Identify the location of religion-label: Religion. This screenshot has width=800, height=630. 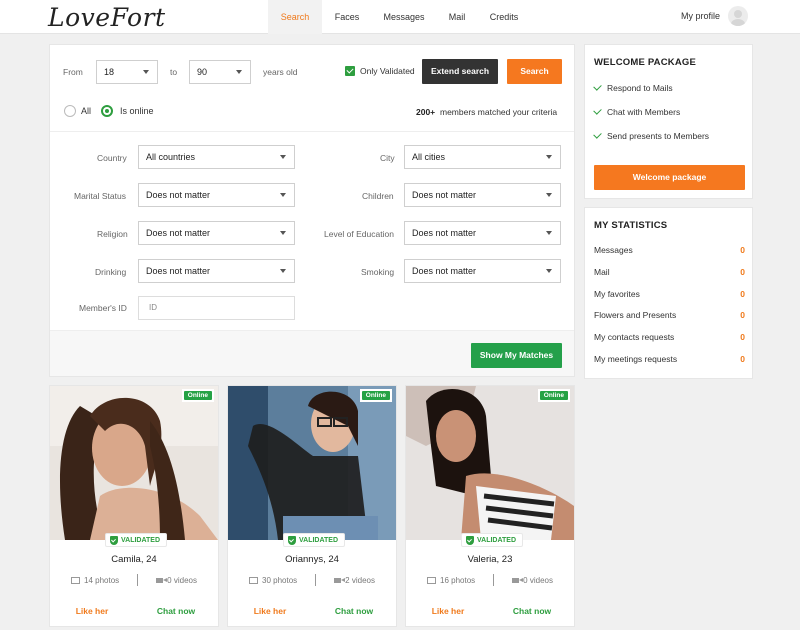
(112, 234).